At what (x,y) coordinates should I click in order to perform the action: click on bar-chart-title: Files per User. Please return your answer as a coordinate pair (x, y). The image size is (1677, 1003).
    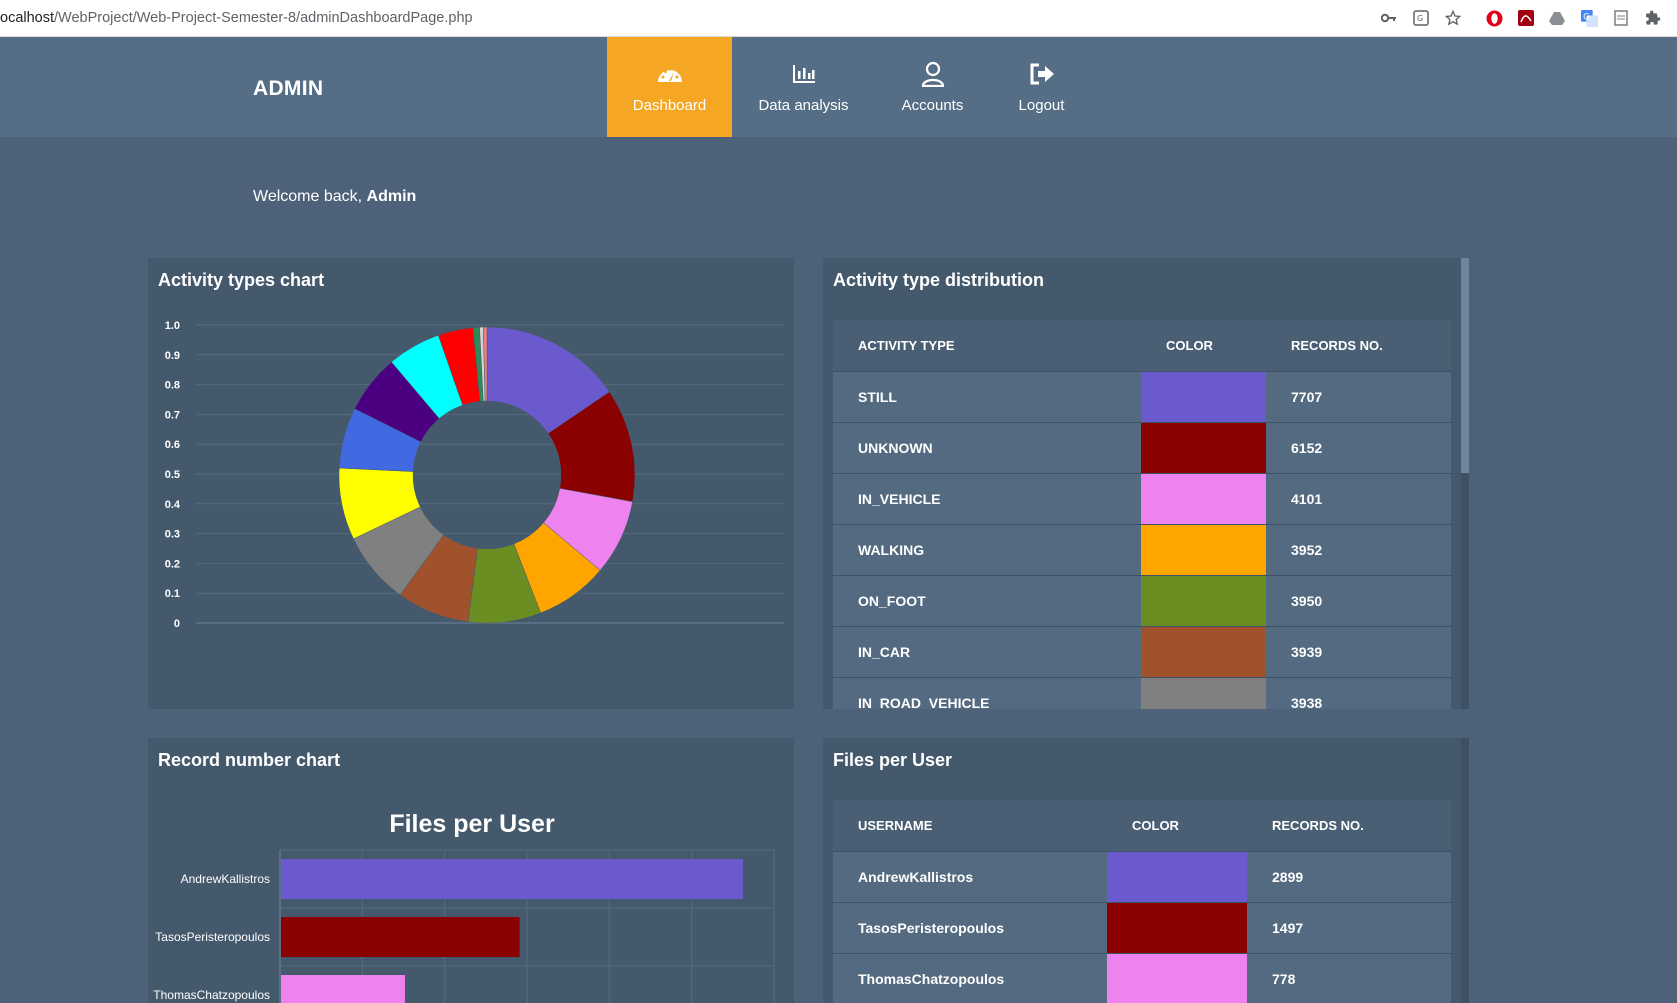
    Looking at the image, I should click on (472, 824).